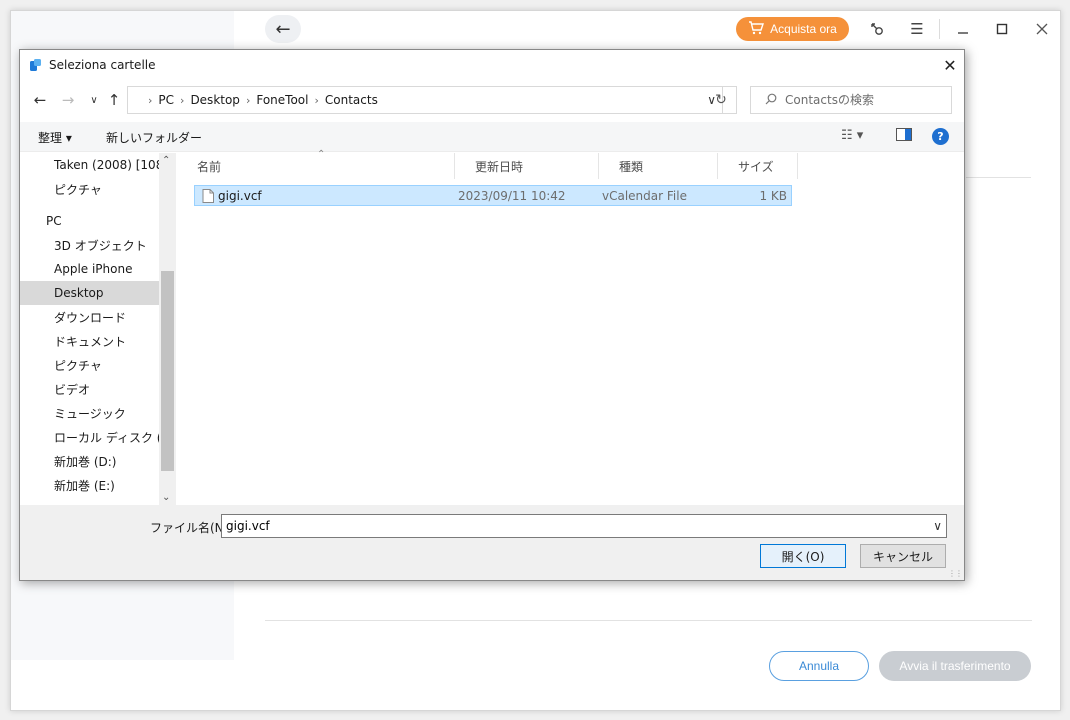 The image size is (1070, 720). Describe the element at coordinates (758, 166) in the screenshot. I see `column-header-size: サイズ` at that location.